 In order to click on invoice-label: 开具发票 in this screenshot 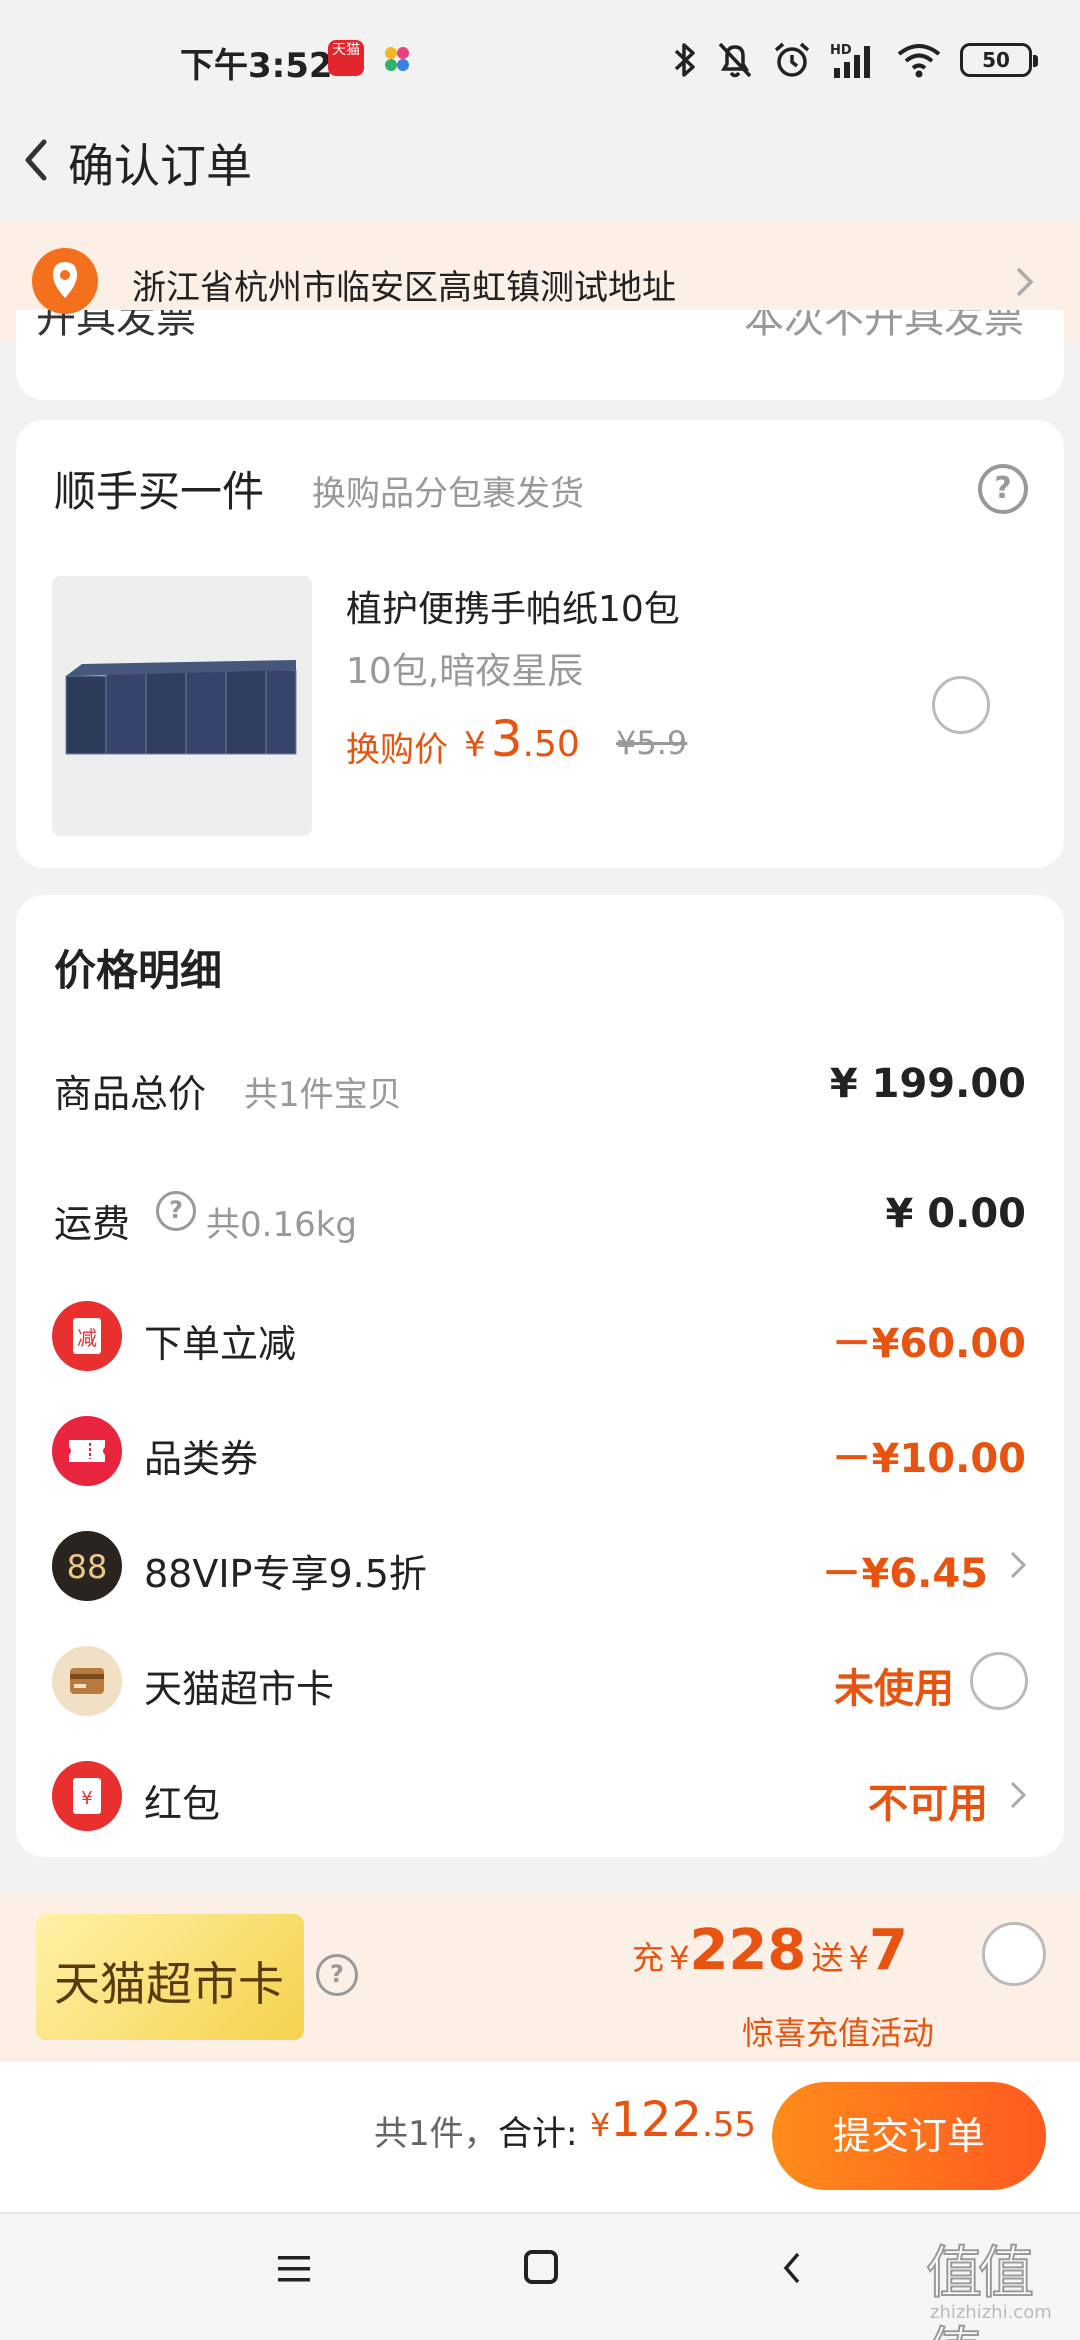, I will do `click(116, 326)`.